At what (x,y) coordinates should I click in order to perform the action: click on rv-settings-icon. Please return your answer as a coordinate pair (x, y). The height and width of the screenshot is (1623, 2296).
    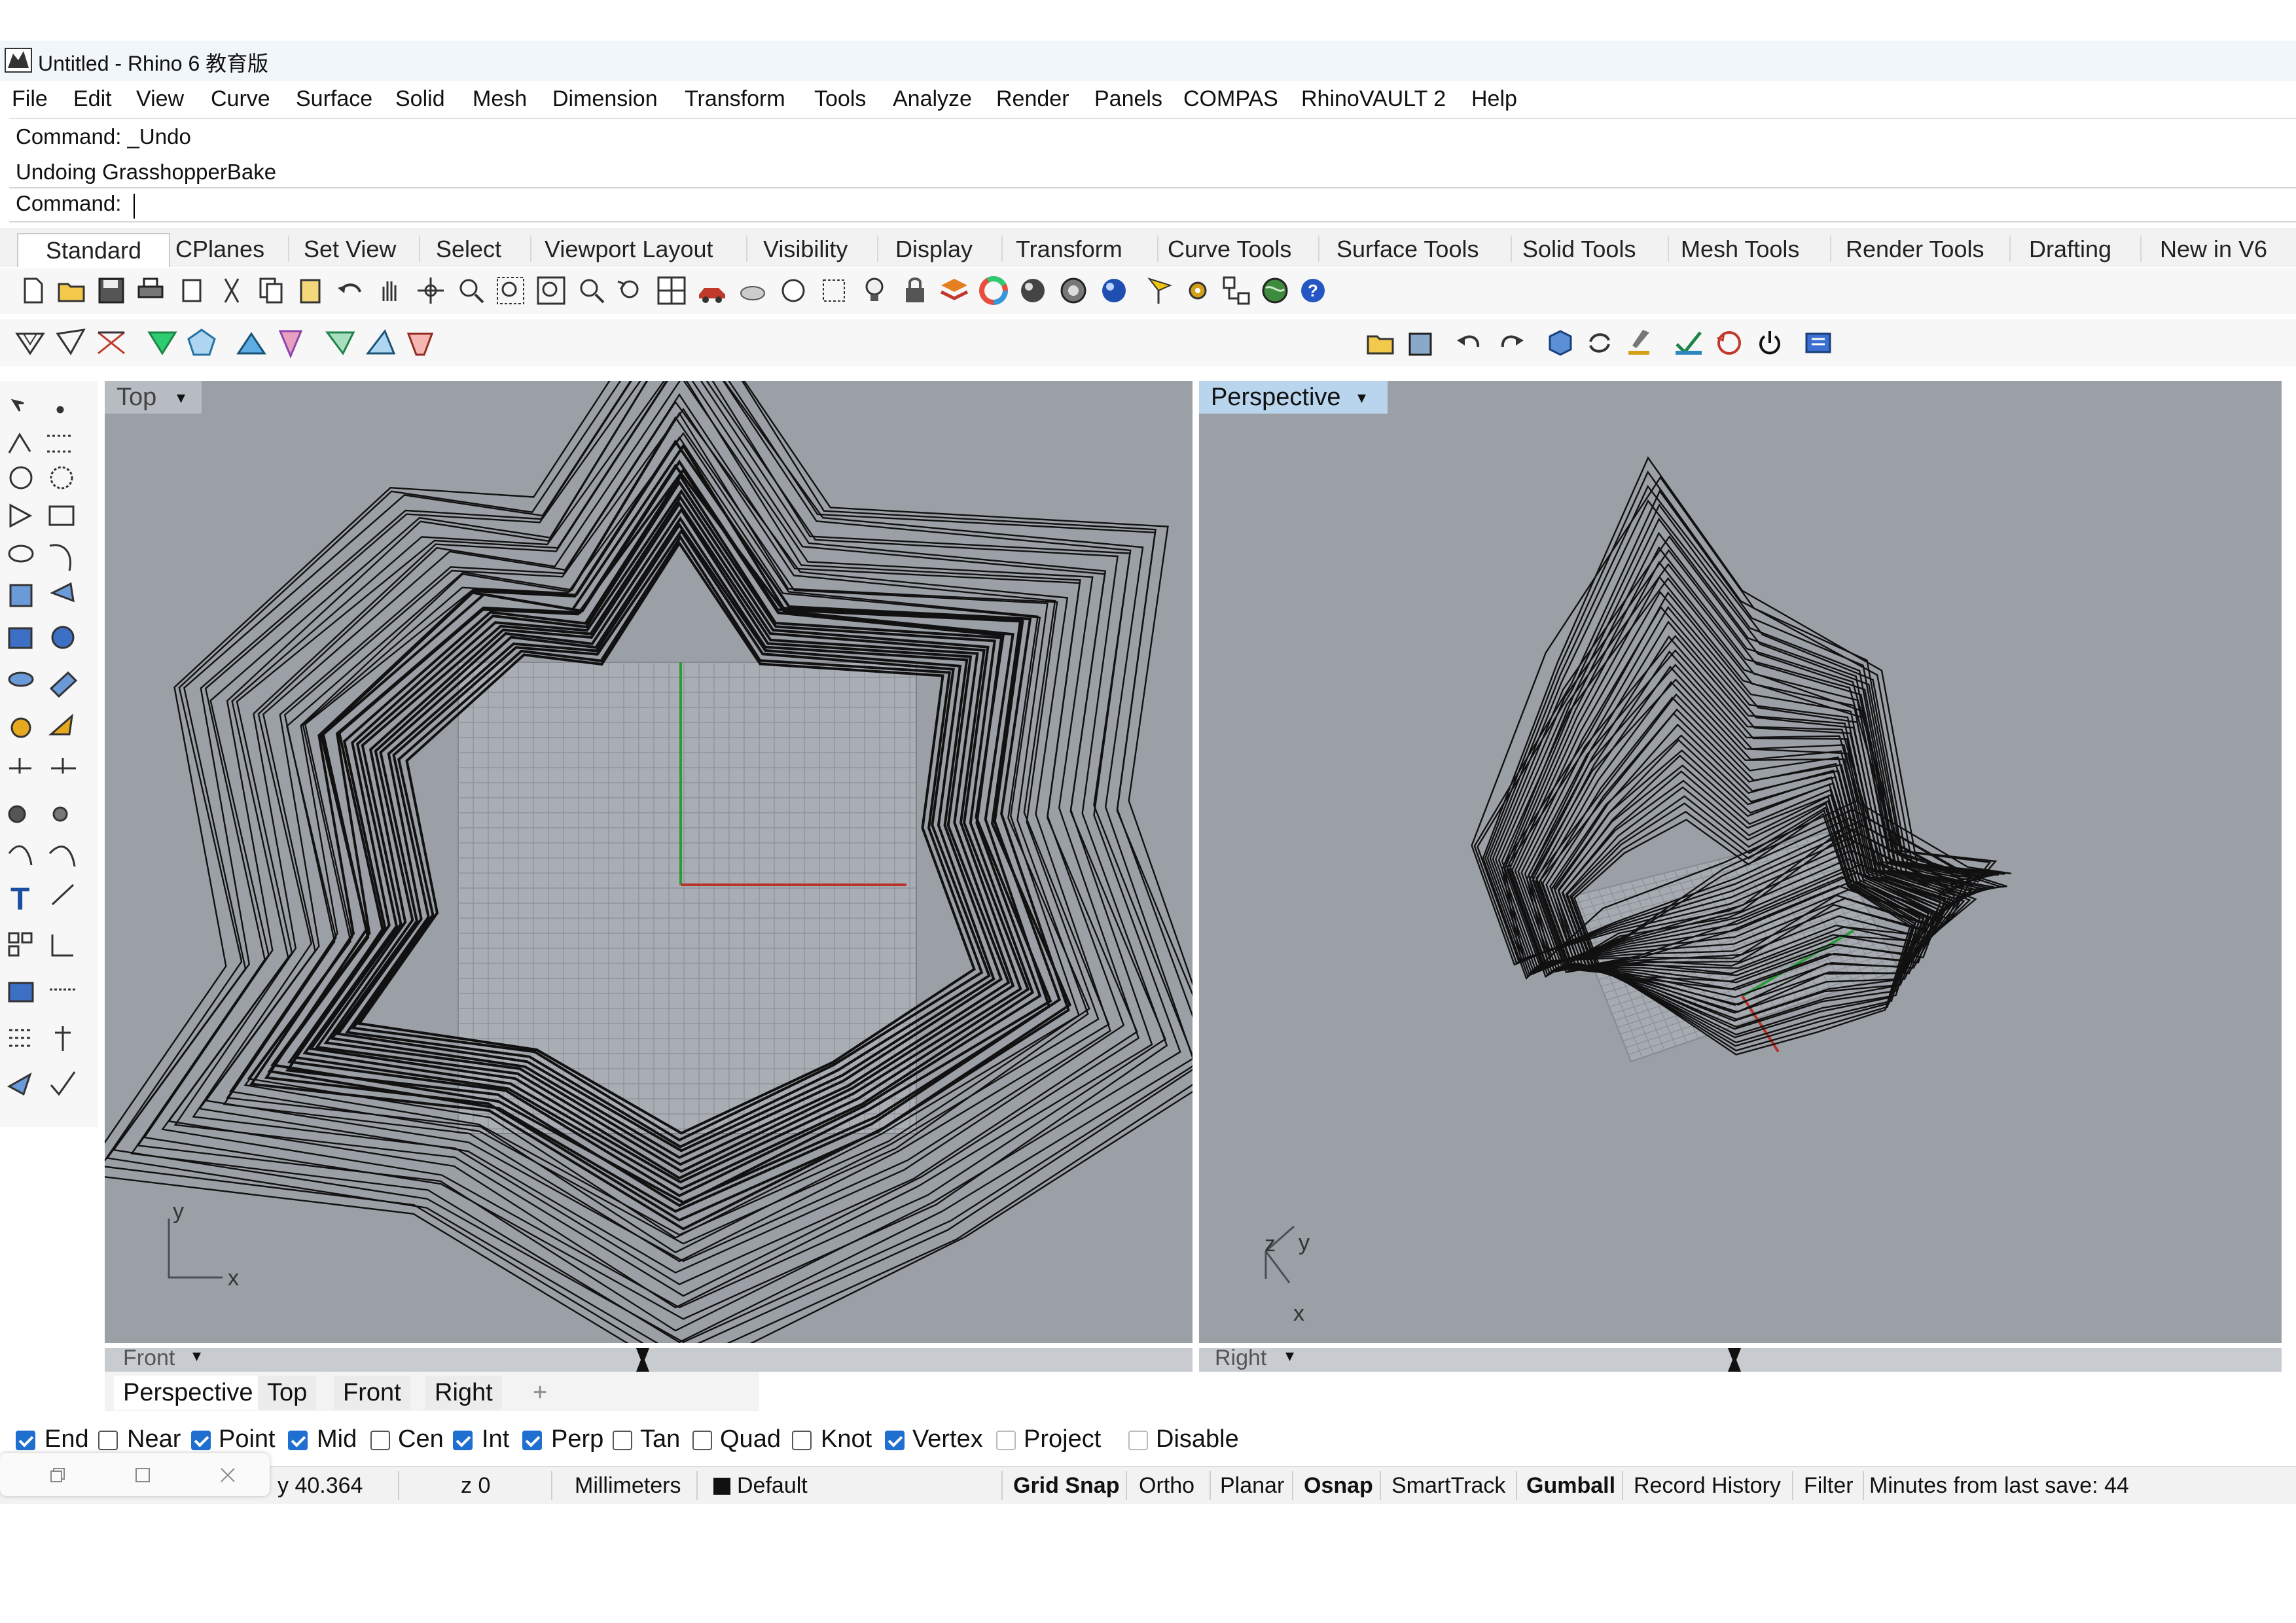
    Looking at the image, I should click on (420, 343).